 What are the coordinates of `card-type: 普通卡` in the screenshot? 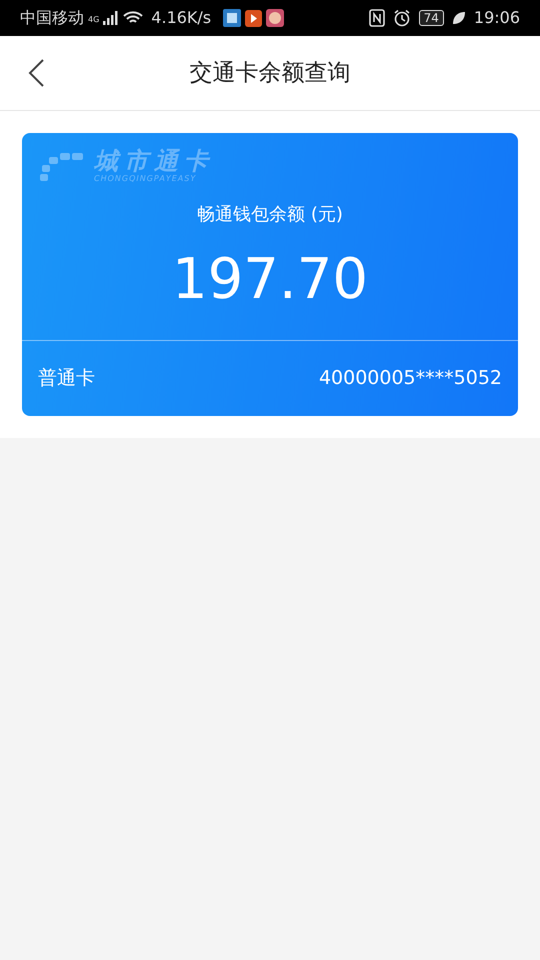 It's located at (66, 379).